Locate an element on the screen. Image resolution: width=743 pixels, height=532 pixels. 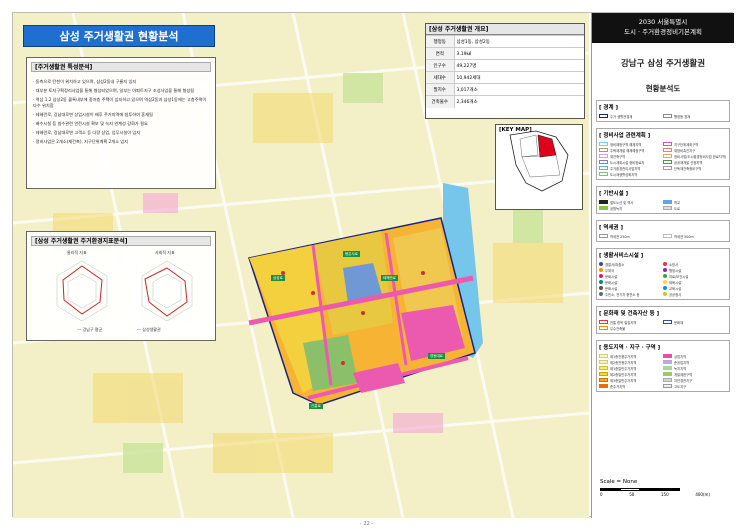
legend-section: [ 문화재 및 건축자산 등 ] 전통 한옥 밀집지역 문화재 우수건축물 is located at coordinates (663, 320).